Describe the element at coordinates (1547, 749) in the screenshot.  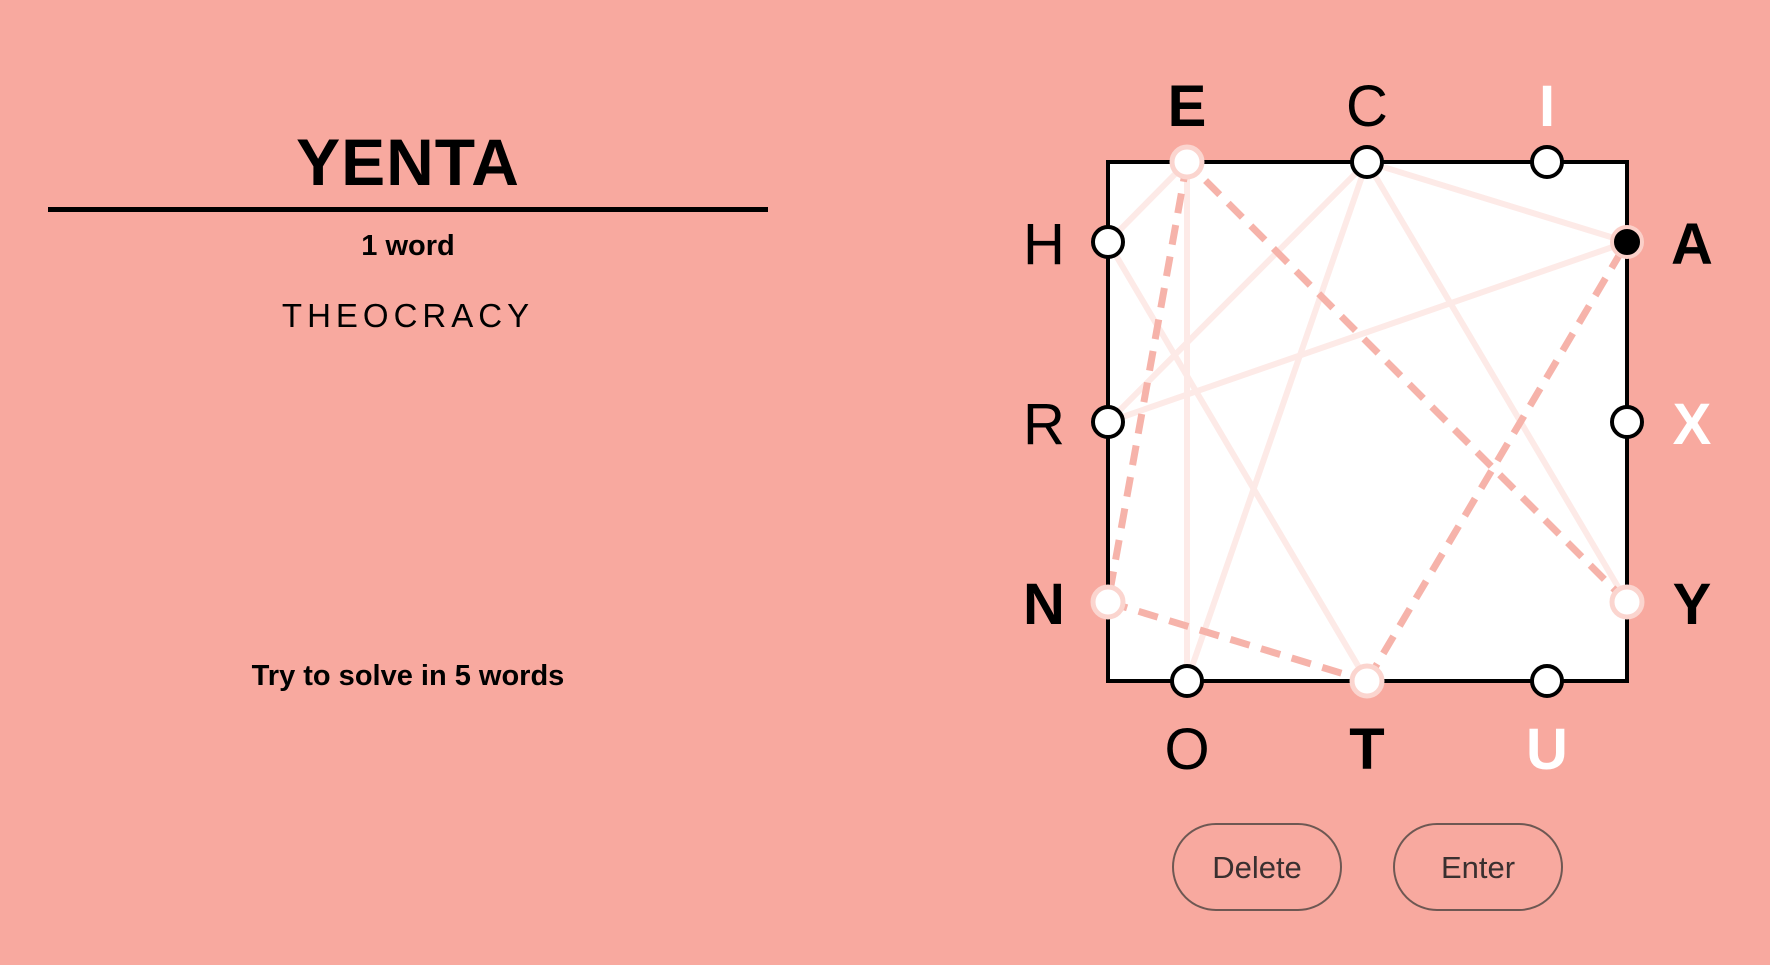
I see `letter-u: U` at that location.